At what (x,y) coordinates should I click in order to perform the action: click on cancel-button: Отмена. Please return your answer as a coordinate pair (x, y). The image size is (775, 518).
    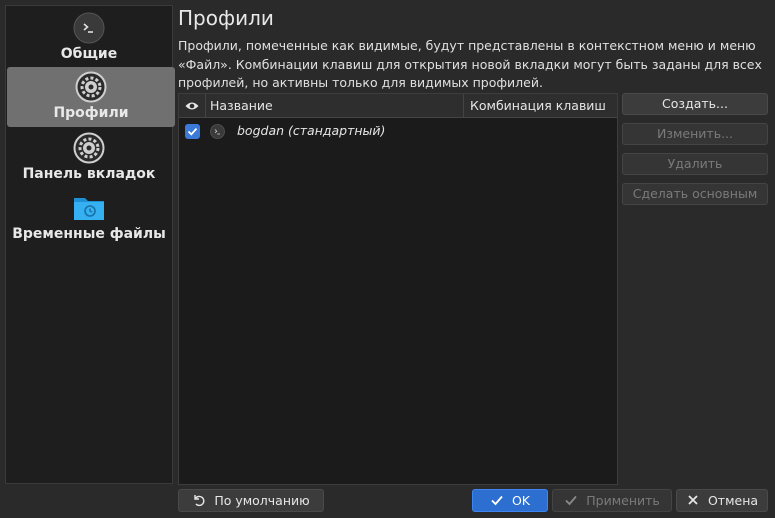
    Looking at the image, I should click on (722, 500).